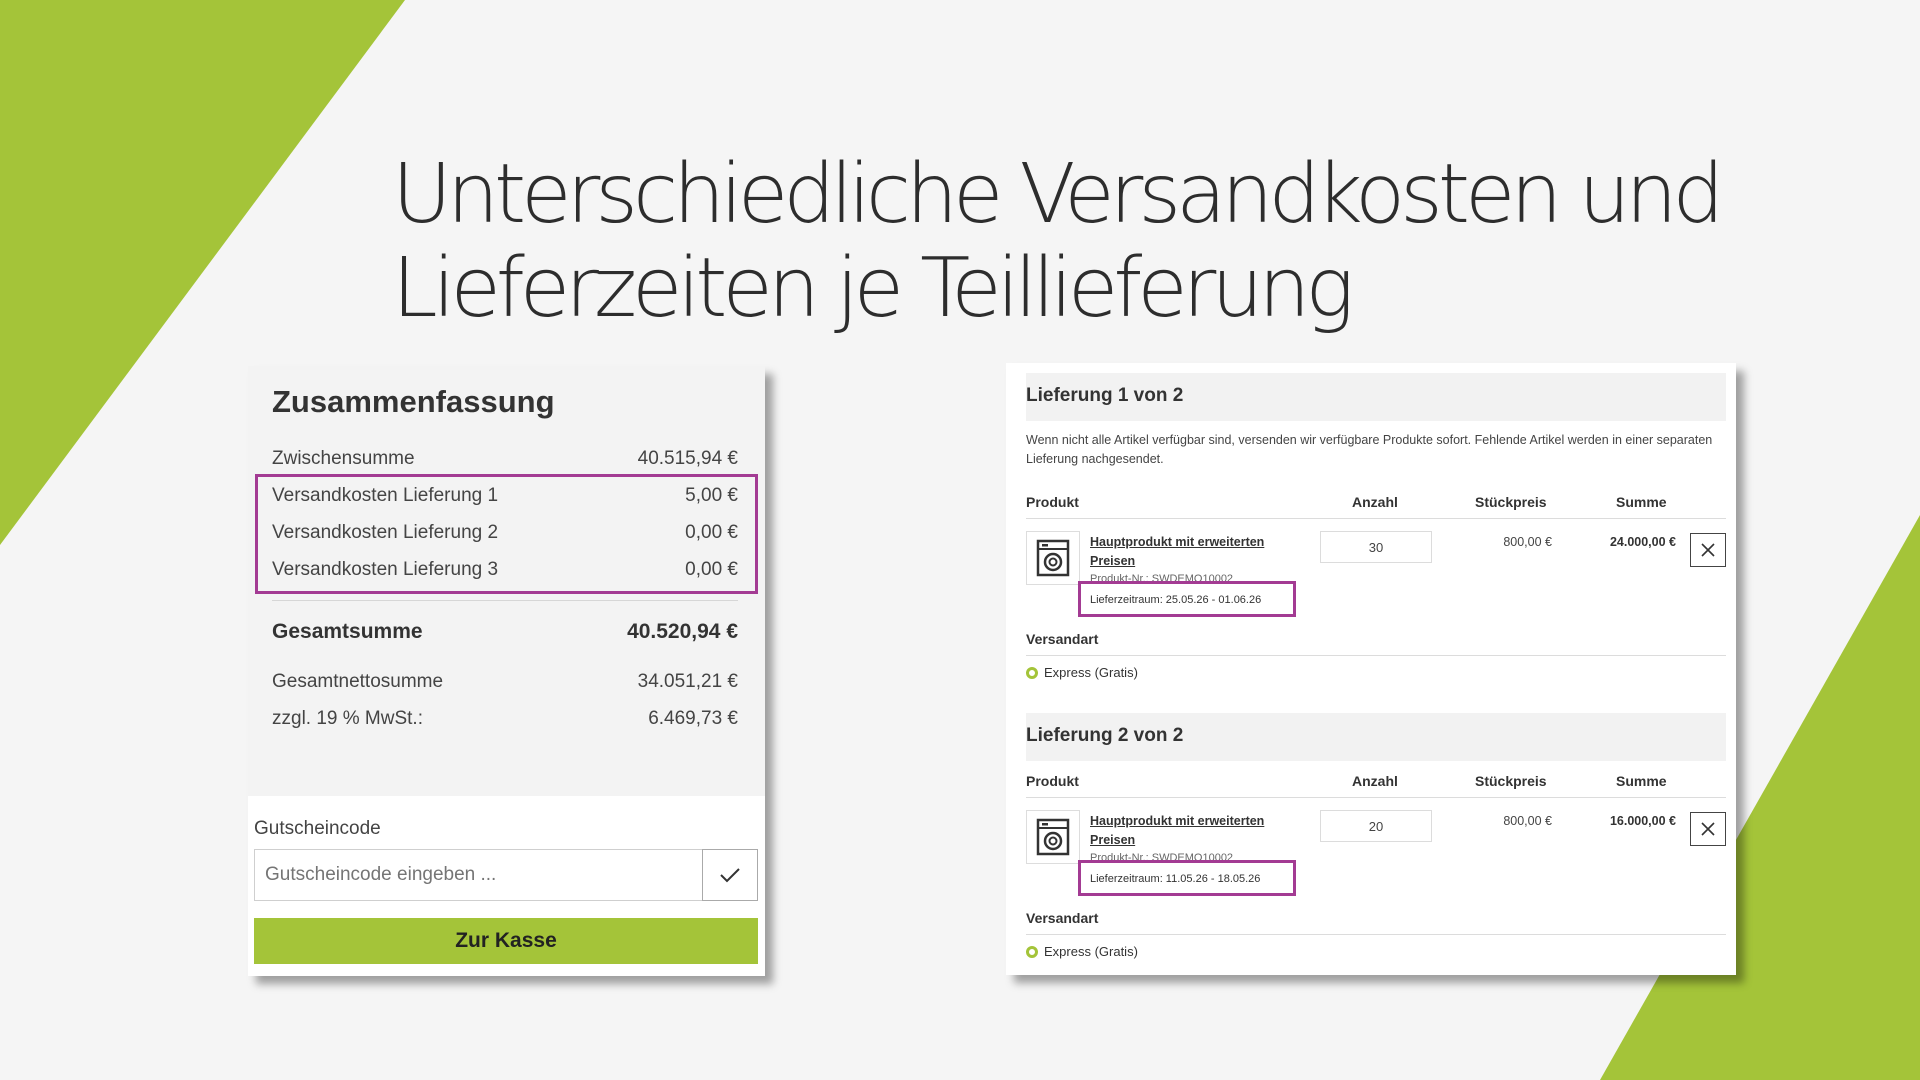 The height and width of the screenshot is (1080, 1920). Describe the element at coordinates (1052, 502) in the screenshot. I see `column-product: Produkt` at that location.